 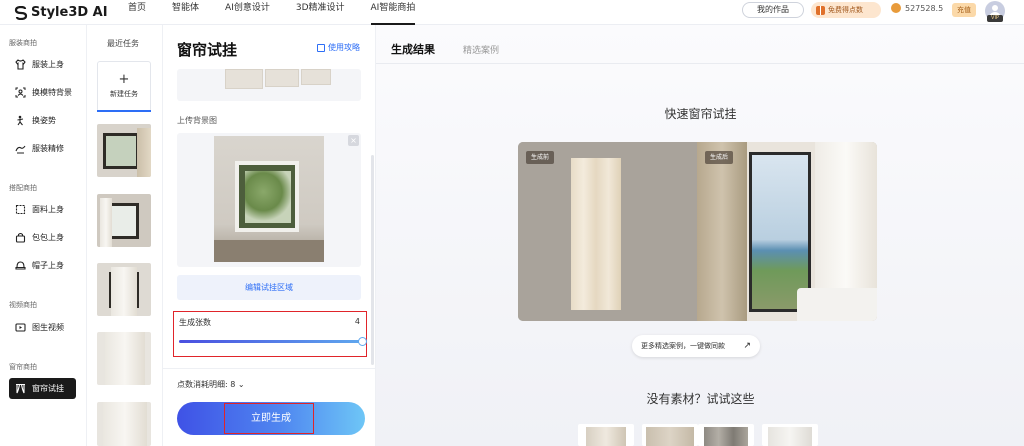 What do you see at coordinates (413, 49) in the screenshot?
I see `tab-results: 生成结果` at bounding box center [413, 49].